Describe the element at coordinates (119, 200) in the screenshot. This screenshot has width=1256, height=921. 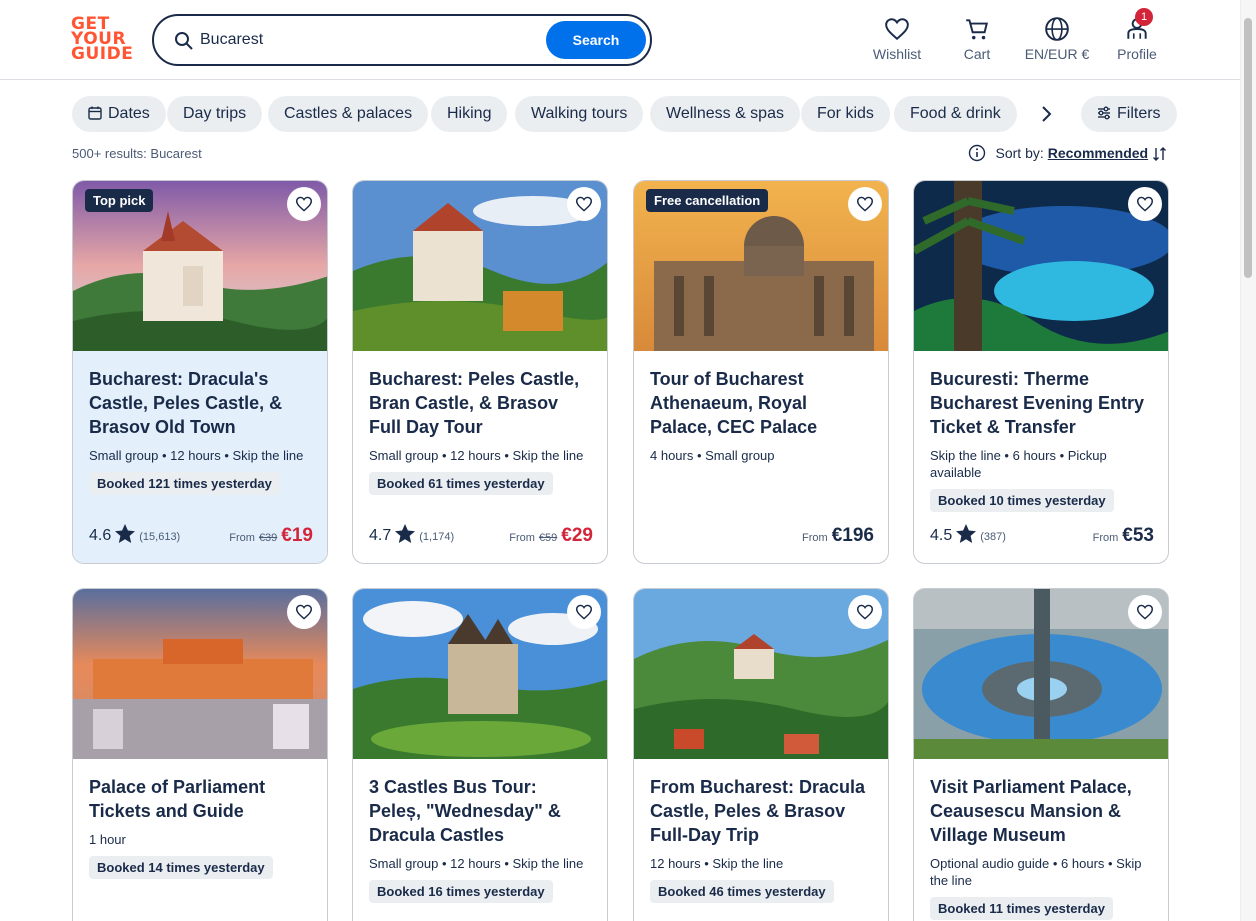
I see `top-pick-tag: Top pick` at that location.